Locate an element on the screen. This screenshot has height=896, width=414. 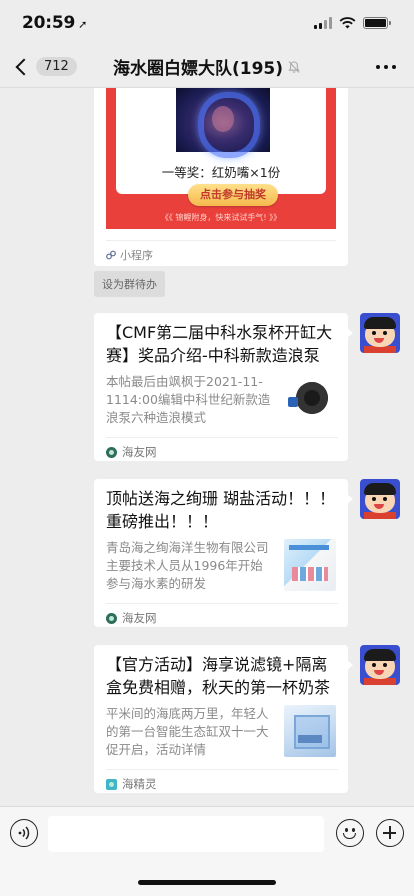
lottery-banner: 一等奖：红奶嘴×1份 点击参与抽奖 is located at coordinates (221, 158).